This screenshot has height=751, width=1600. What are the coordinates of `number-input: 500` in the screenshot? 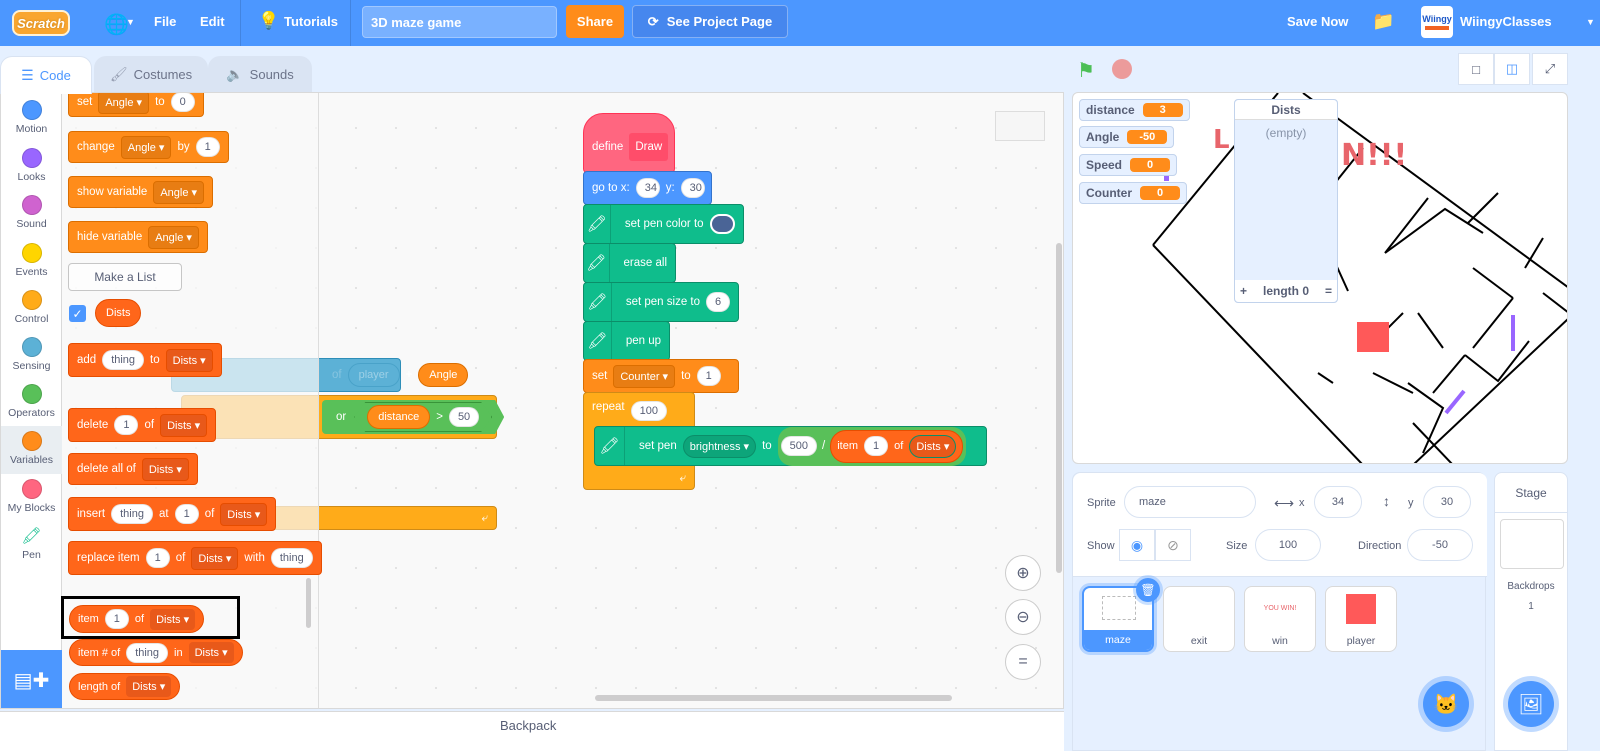 It's located at (799, 446).